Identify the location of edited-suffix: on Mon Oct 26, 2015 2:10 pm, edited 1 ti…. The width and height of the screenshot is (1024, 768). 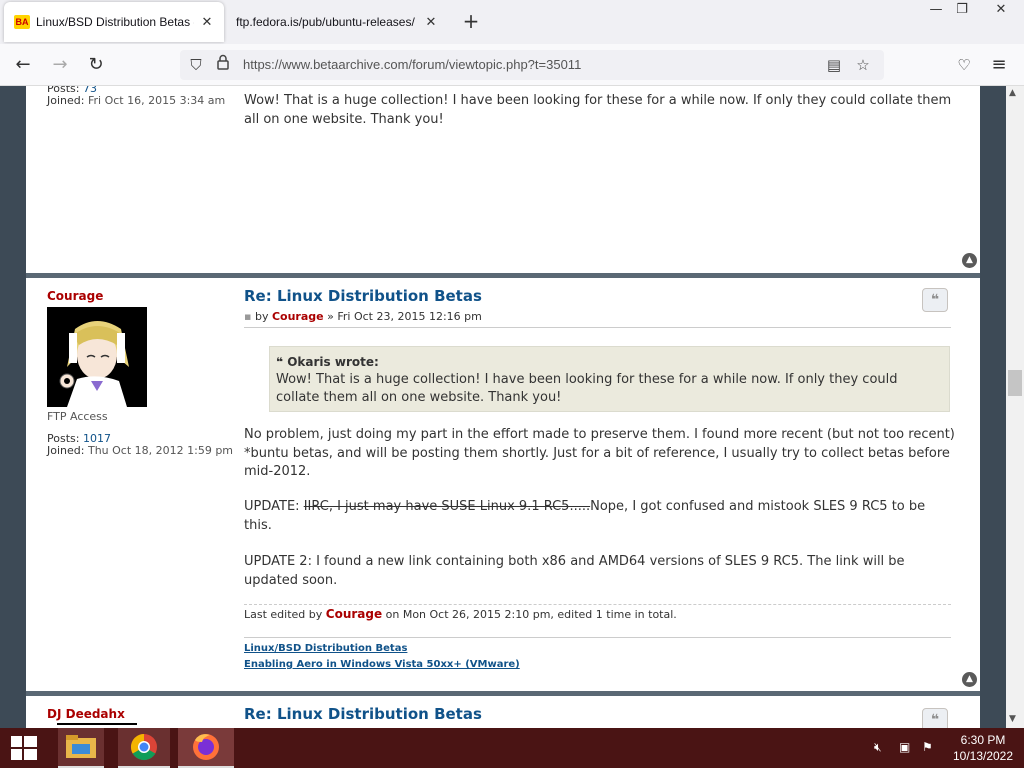
(531, 614).